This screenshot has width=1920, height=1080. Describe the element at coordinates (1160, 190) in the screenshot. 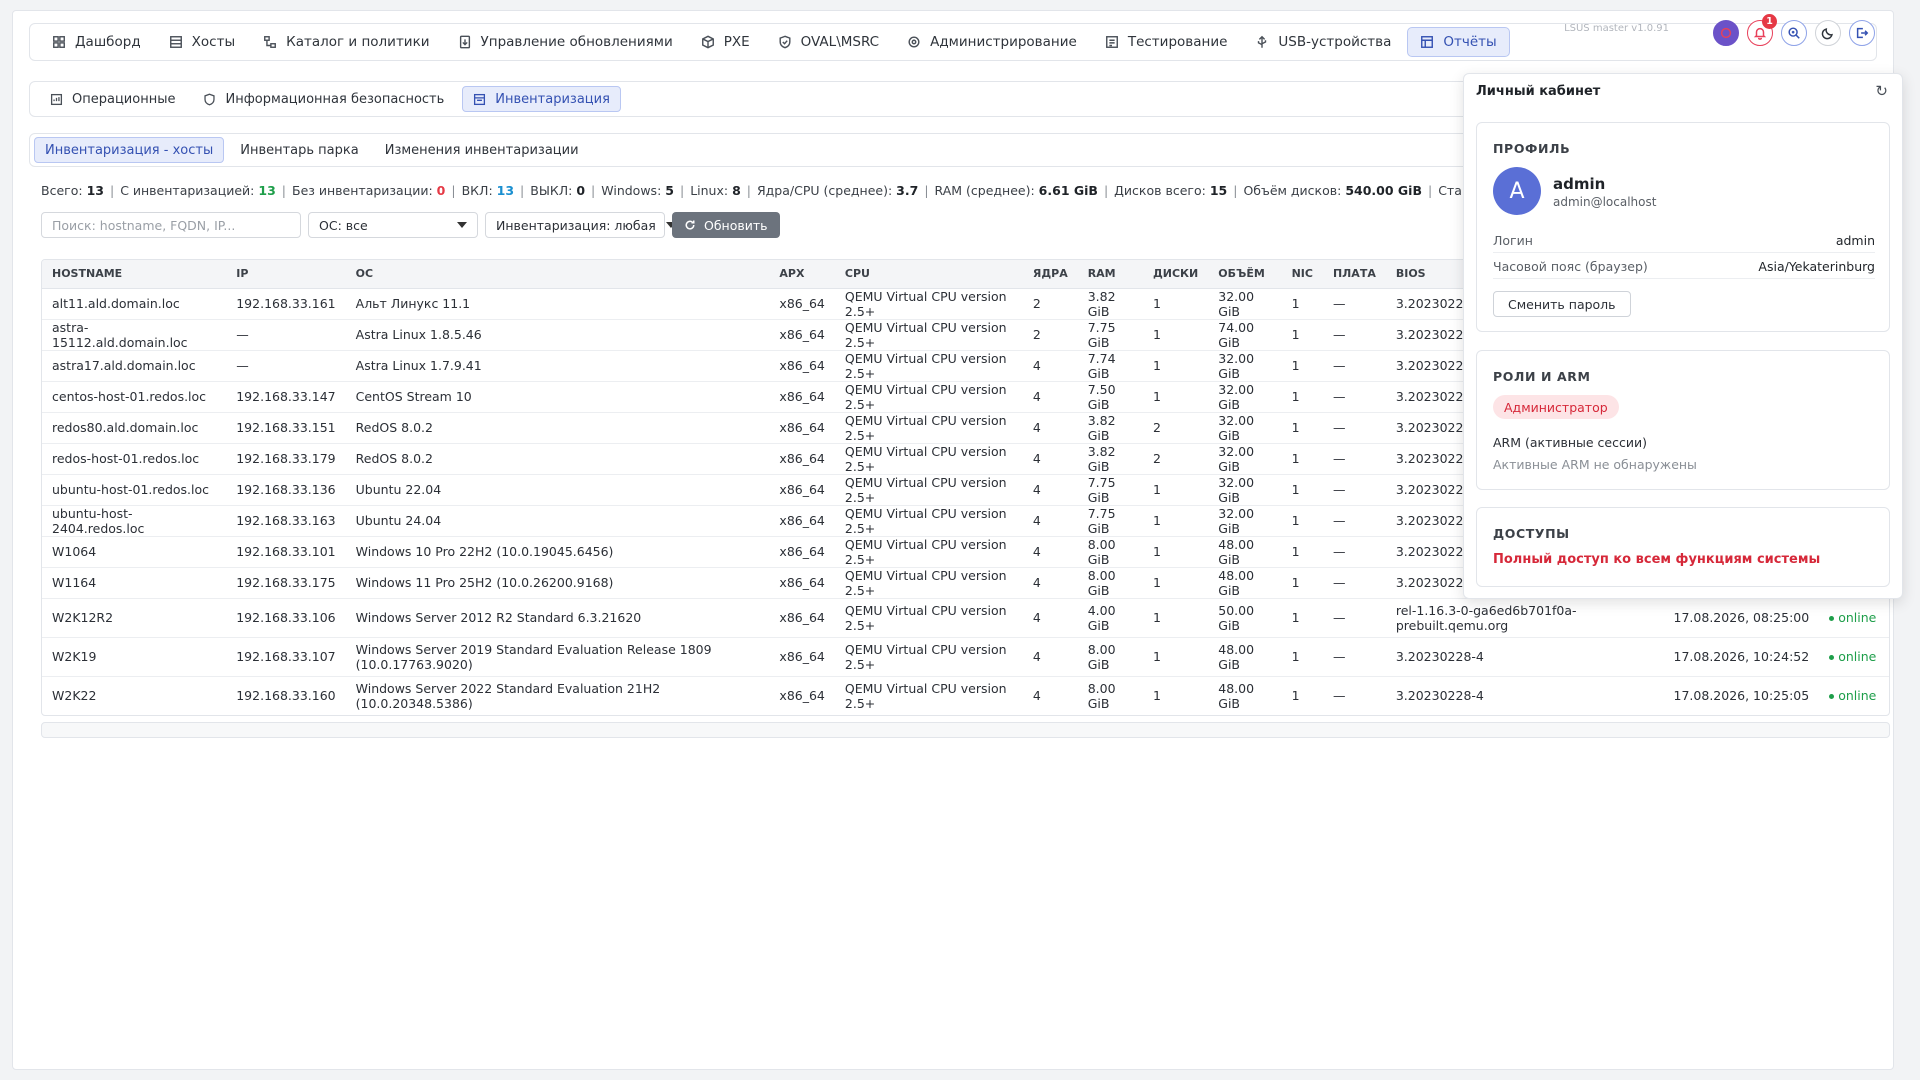

I see `stat-label: Дисков всего:` at that location.